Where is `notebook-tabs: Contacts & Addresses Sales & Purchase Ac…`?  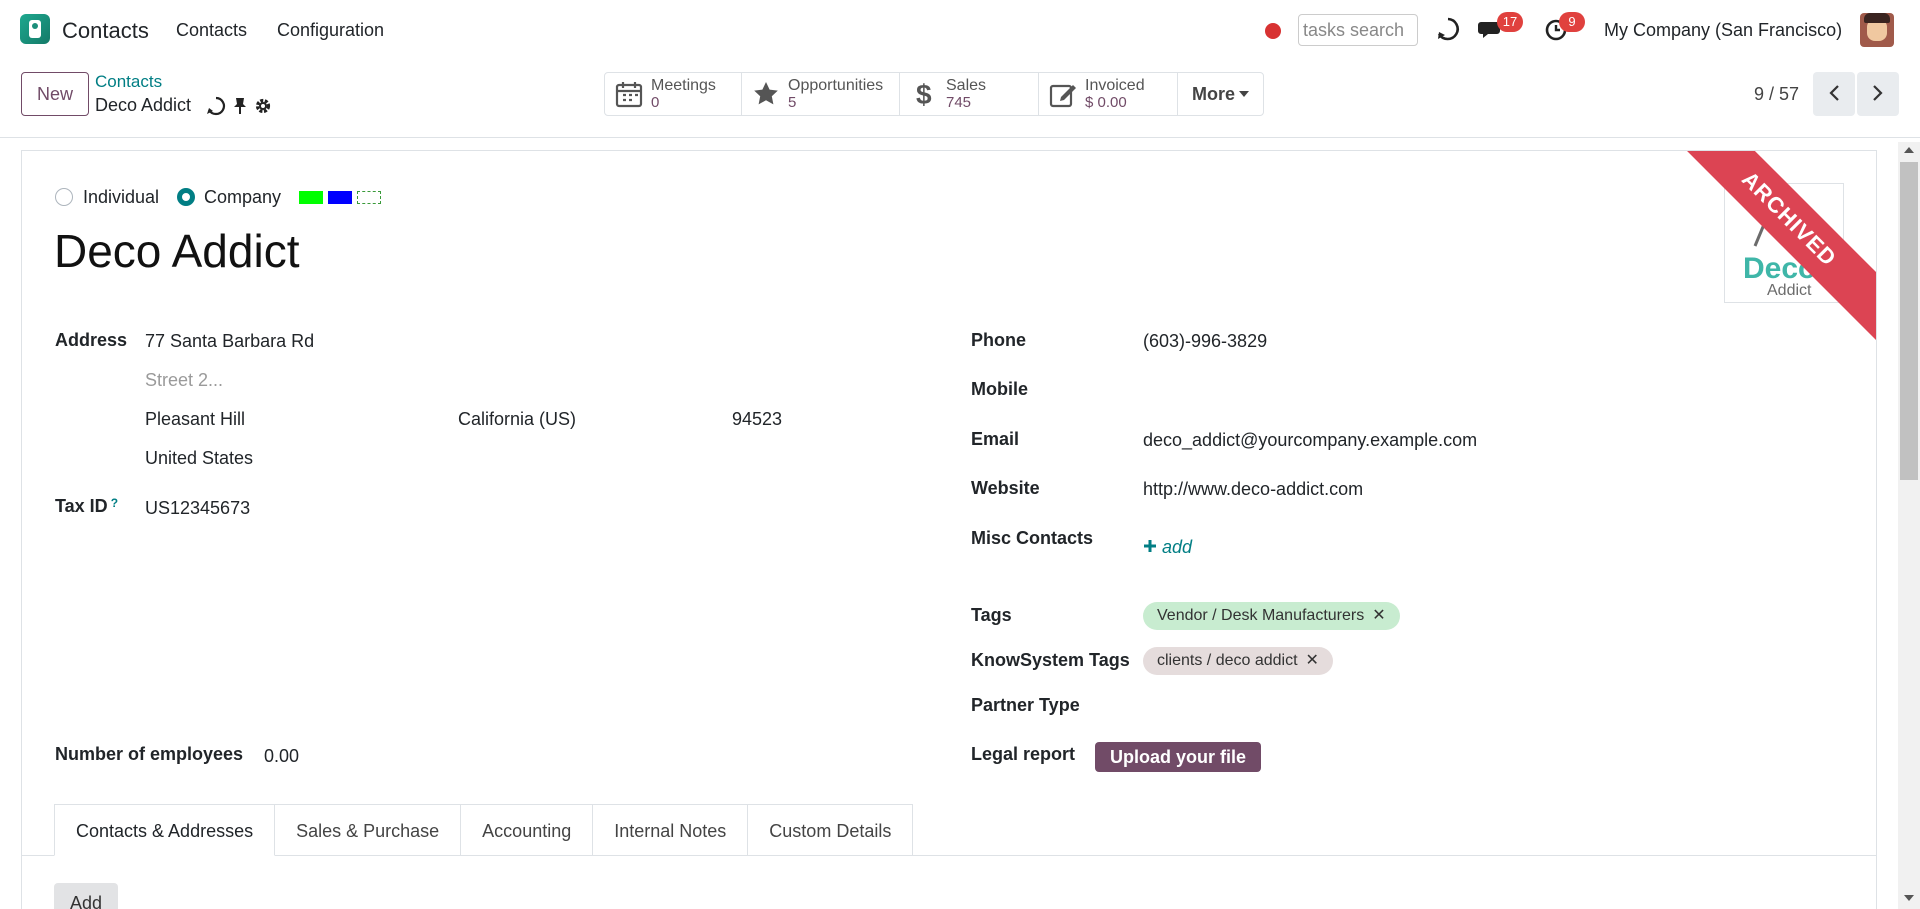
notebook-tabs: Contacts & Addresses Sales & Purchase Ac… is located at coordinates (484, 830).